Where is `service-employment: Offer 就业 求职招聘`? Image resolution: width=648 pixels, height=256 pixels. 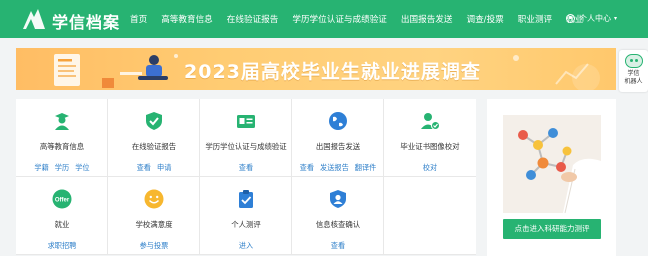 service-employment: Offer 就业 求职招聘 is located at coordinates (62, 216).